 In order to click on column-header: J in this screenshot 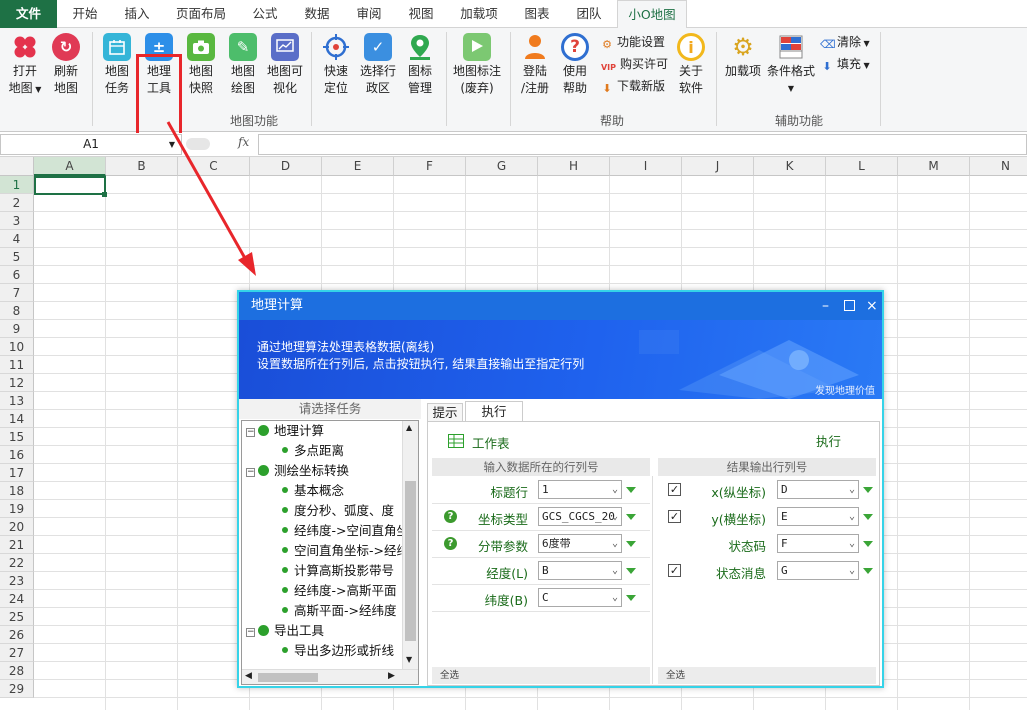, I will do `click(718, 166)`.